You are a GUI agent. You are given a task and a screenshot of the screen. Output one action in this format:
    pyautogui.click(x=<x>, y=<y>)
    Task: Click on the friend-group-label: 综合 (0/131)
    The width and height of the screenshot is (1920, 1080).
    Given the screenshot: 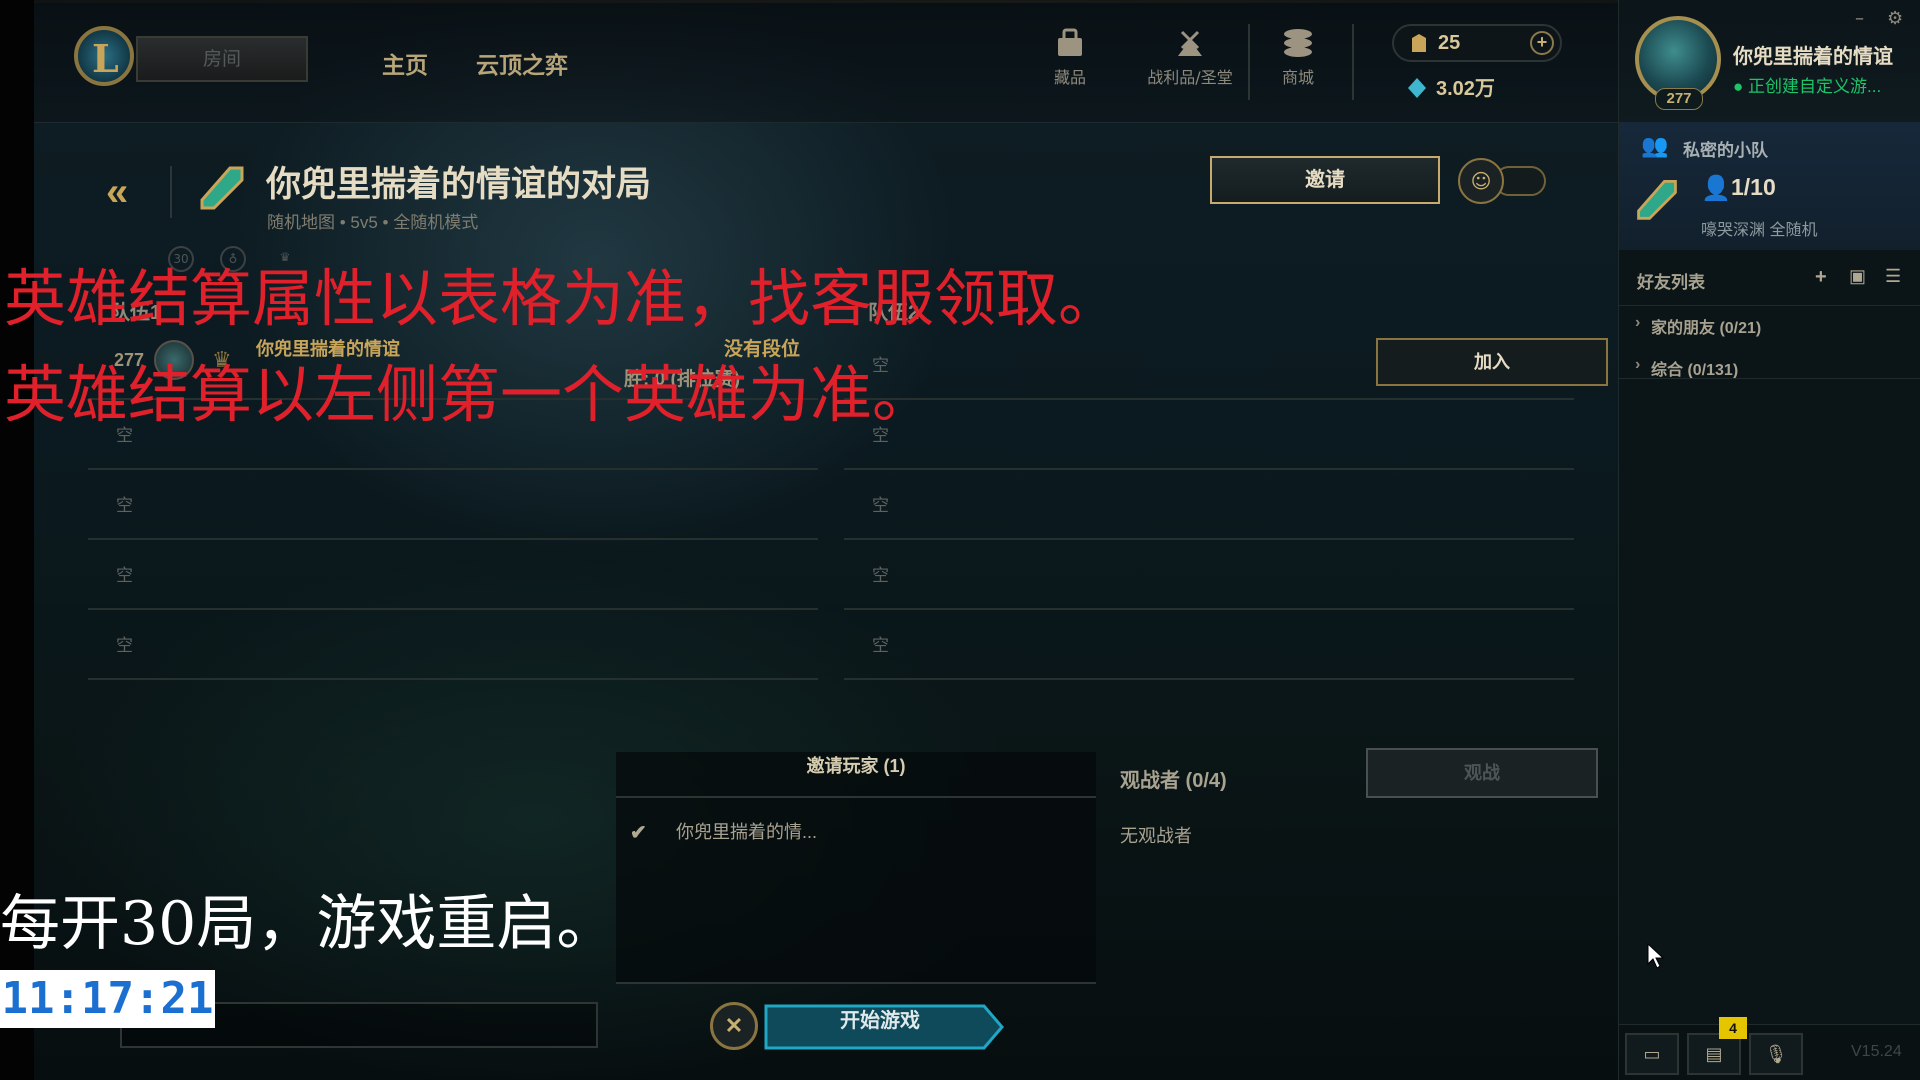 What is the action you would take?
    pyautogui.click(x=1695, y=370)
    